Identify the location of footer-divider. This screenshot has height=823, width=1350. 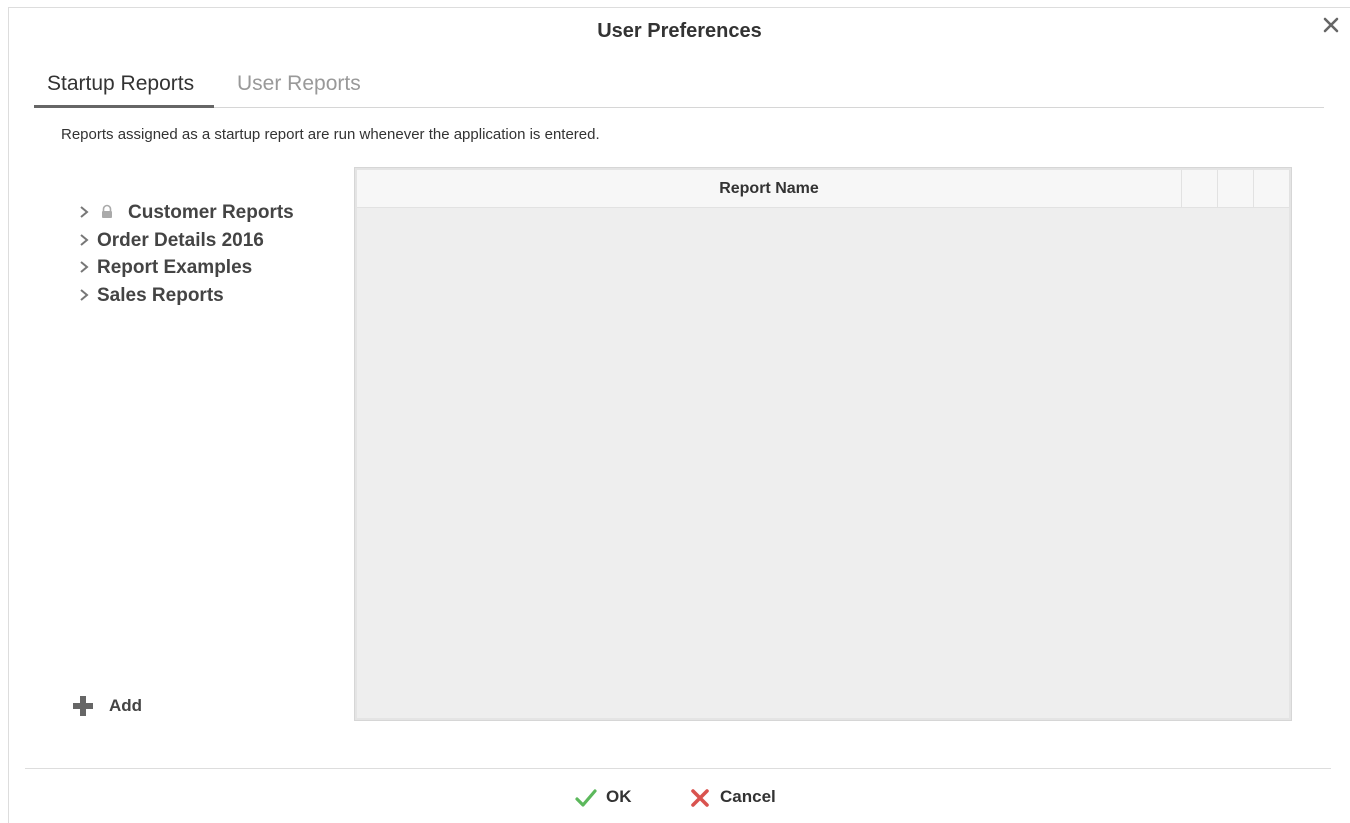
(678, 768).